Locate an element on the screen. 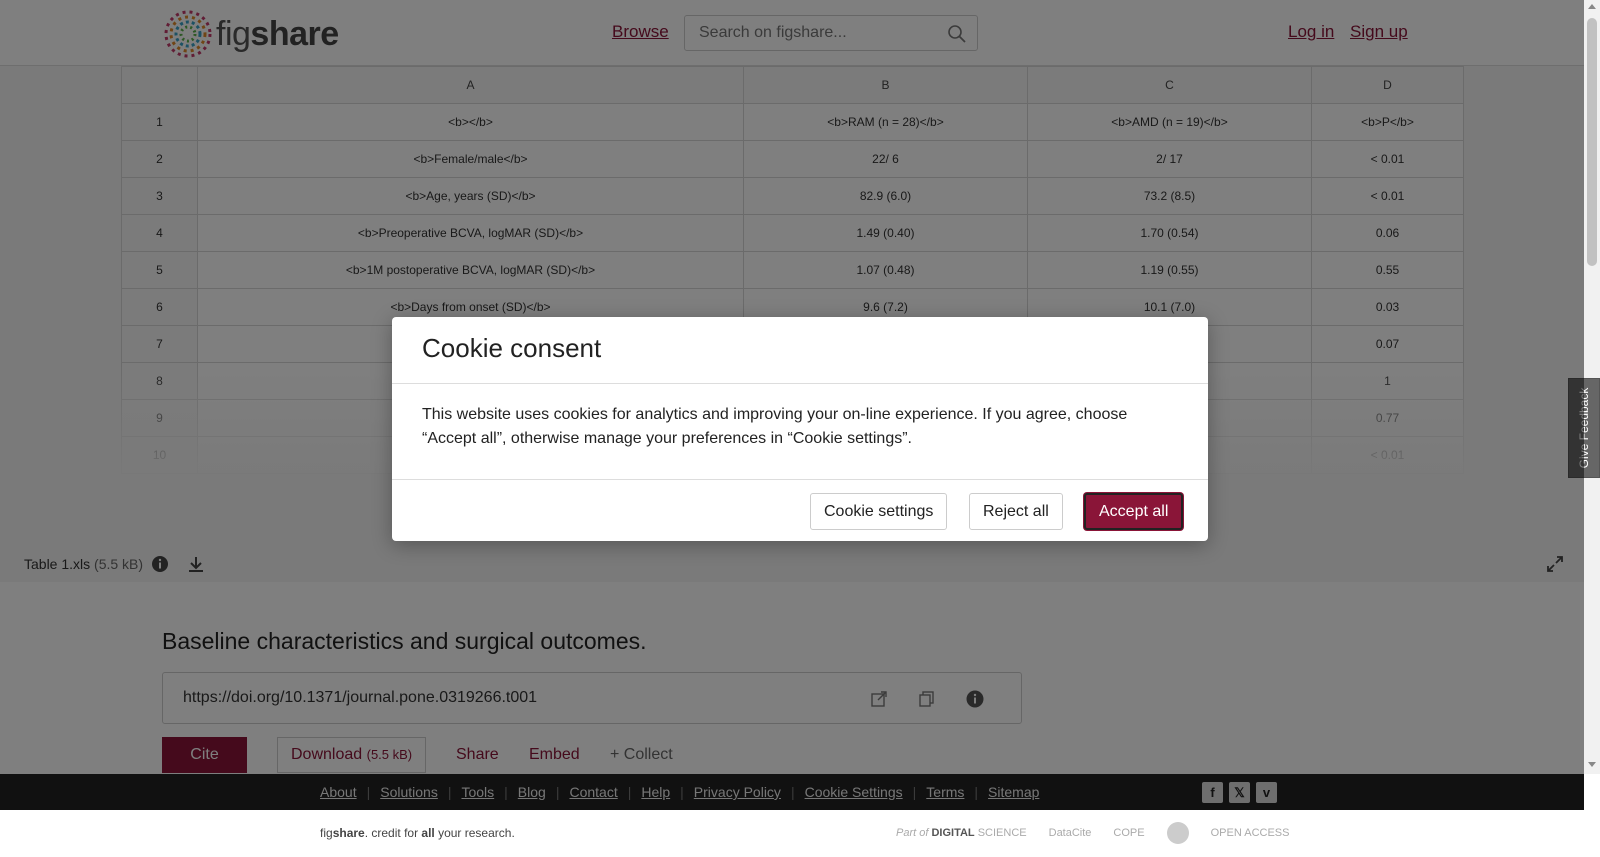 The image size is (1600, 857). globe-logo-icon is located at coordinates (1177, 833).